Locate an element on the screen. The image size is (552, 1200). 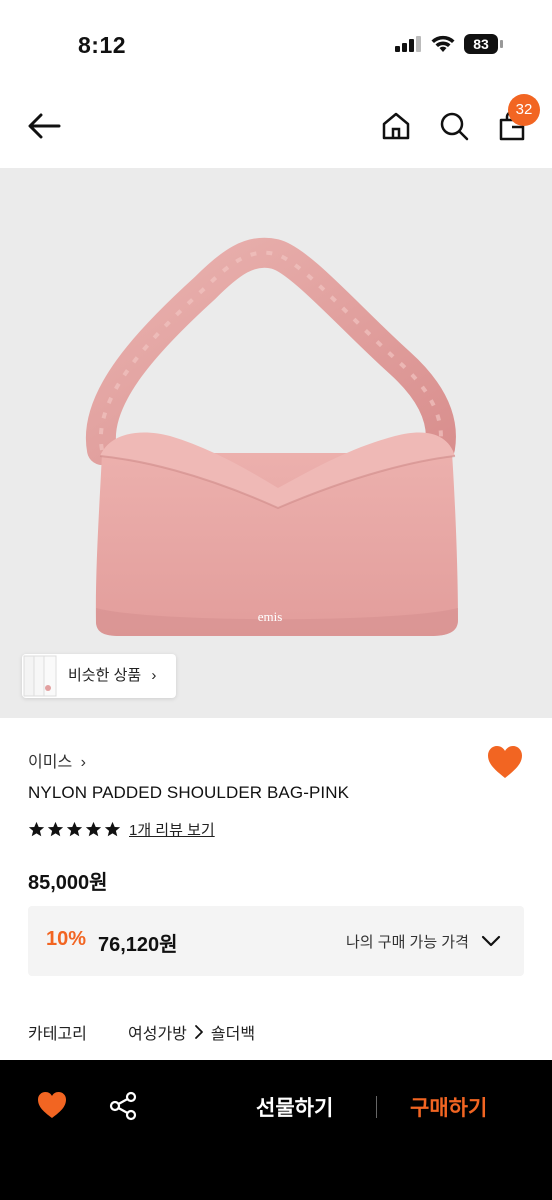
search-button is located at coordinates (454, 126).